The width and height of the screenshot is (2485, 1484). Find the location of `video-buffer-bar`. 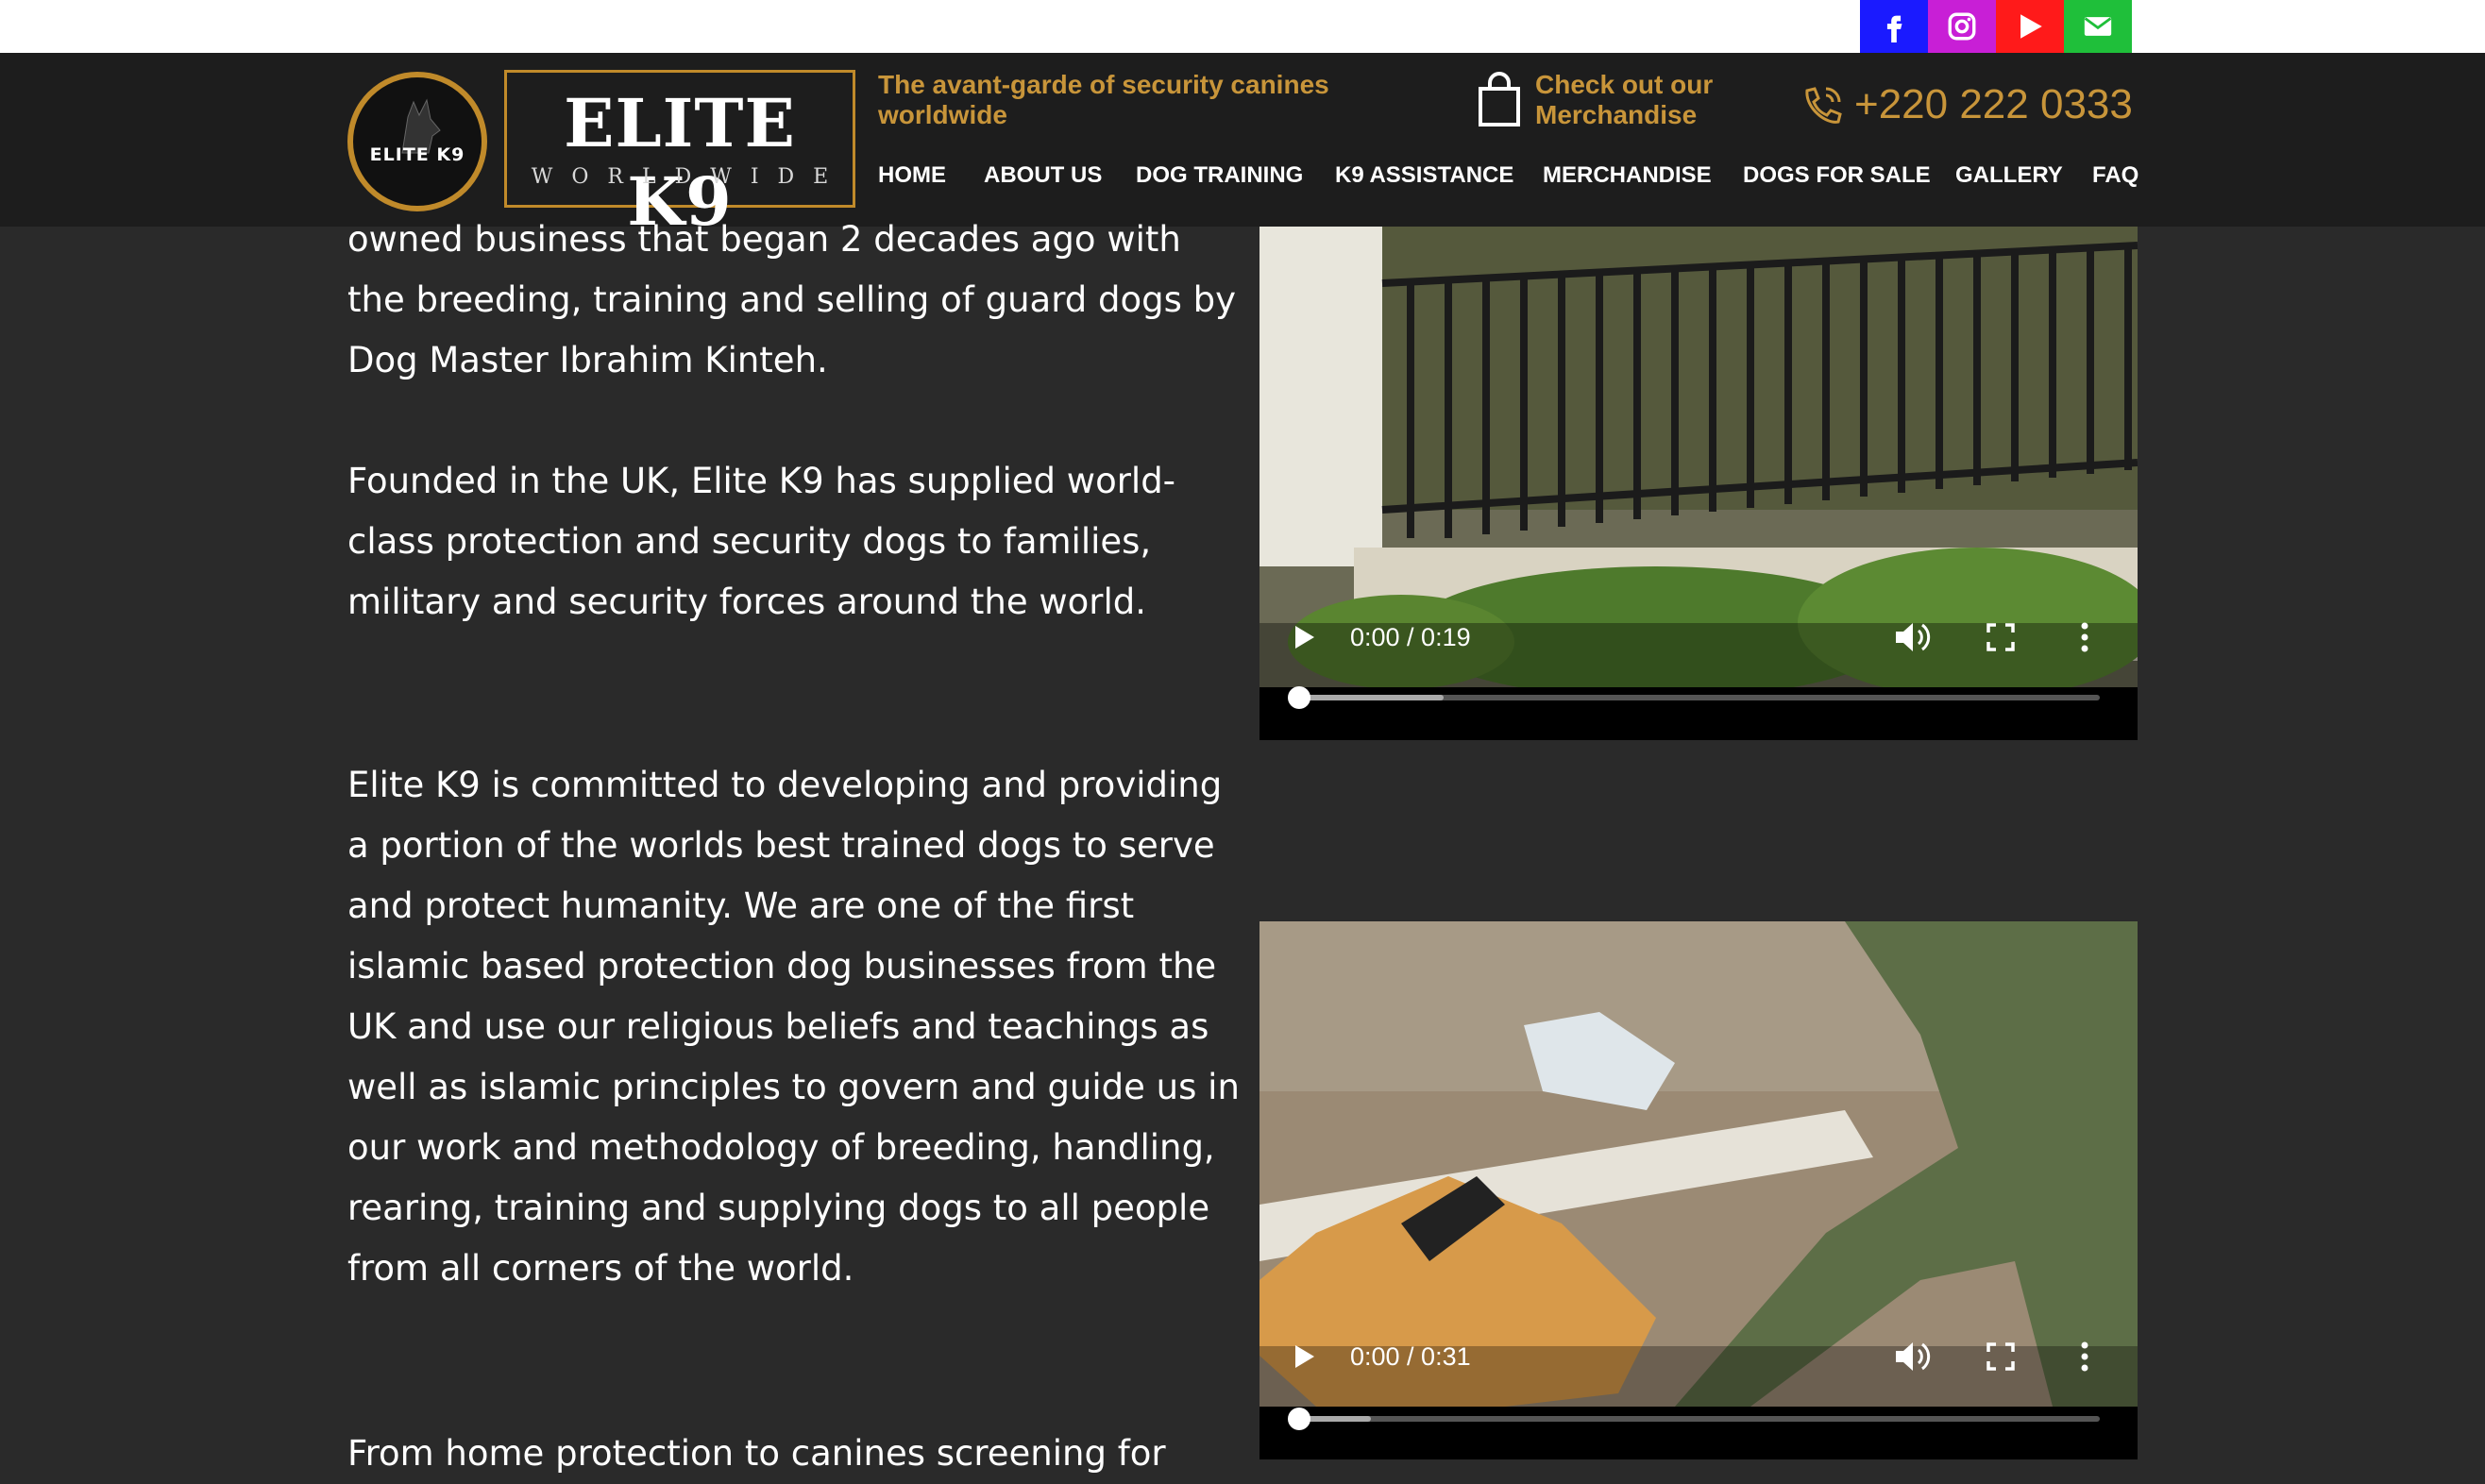

video-buffer-bar is located at coordinates (1371, 697).